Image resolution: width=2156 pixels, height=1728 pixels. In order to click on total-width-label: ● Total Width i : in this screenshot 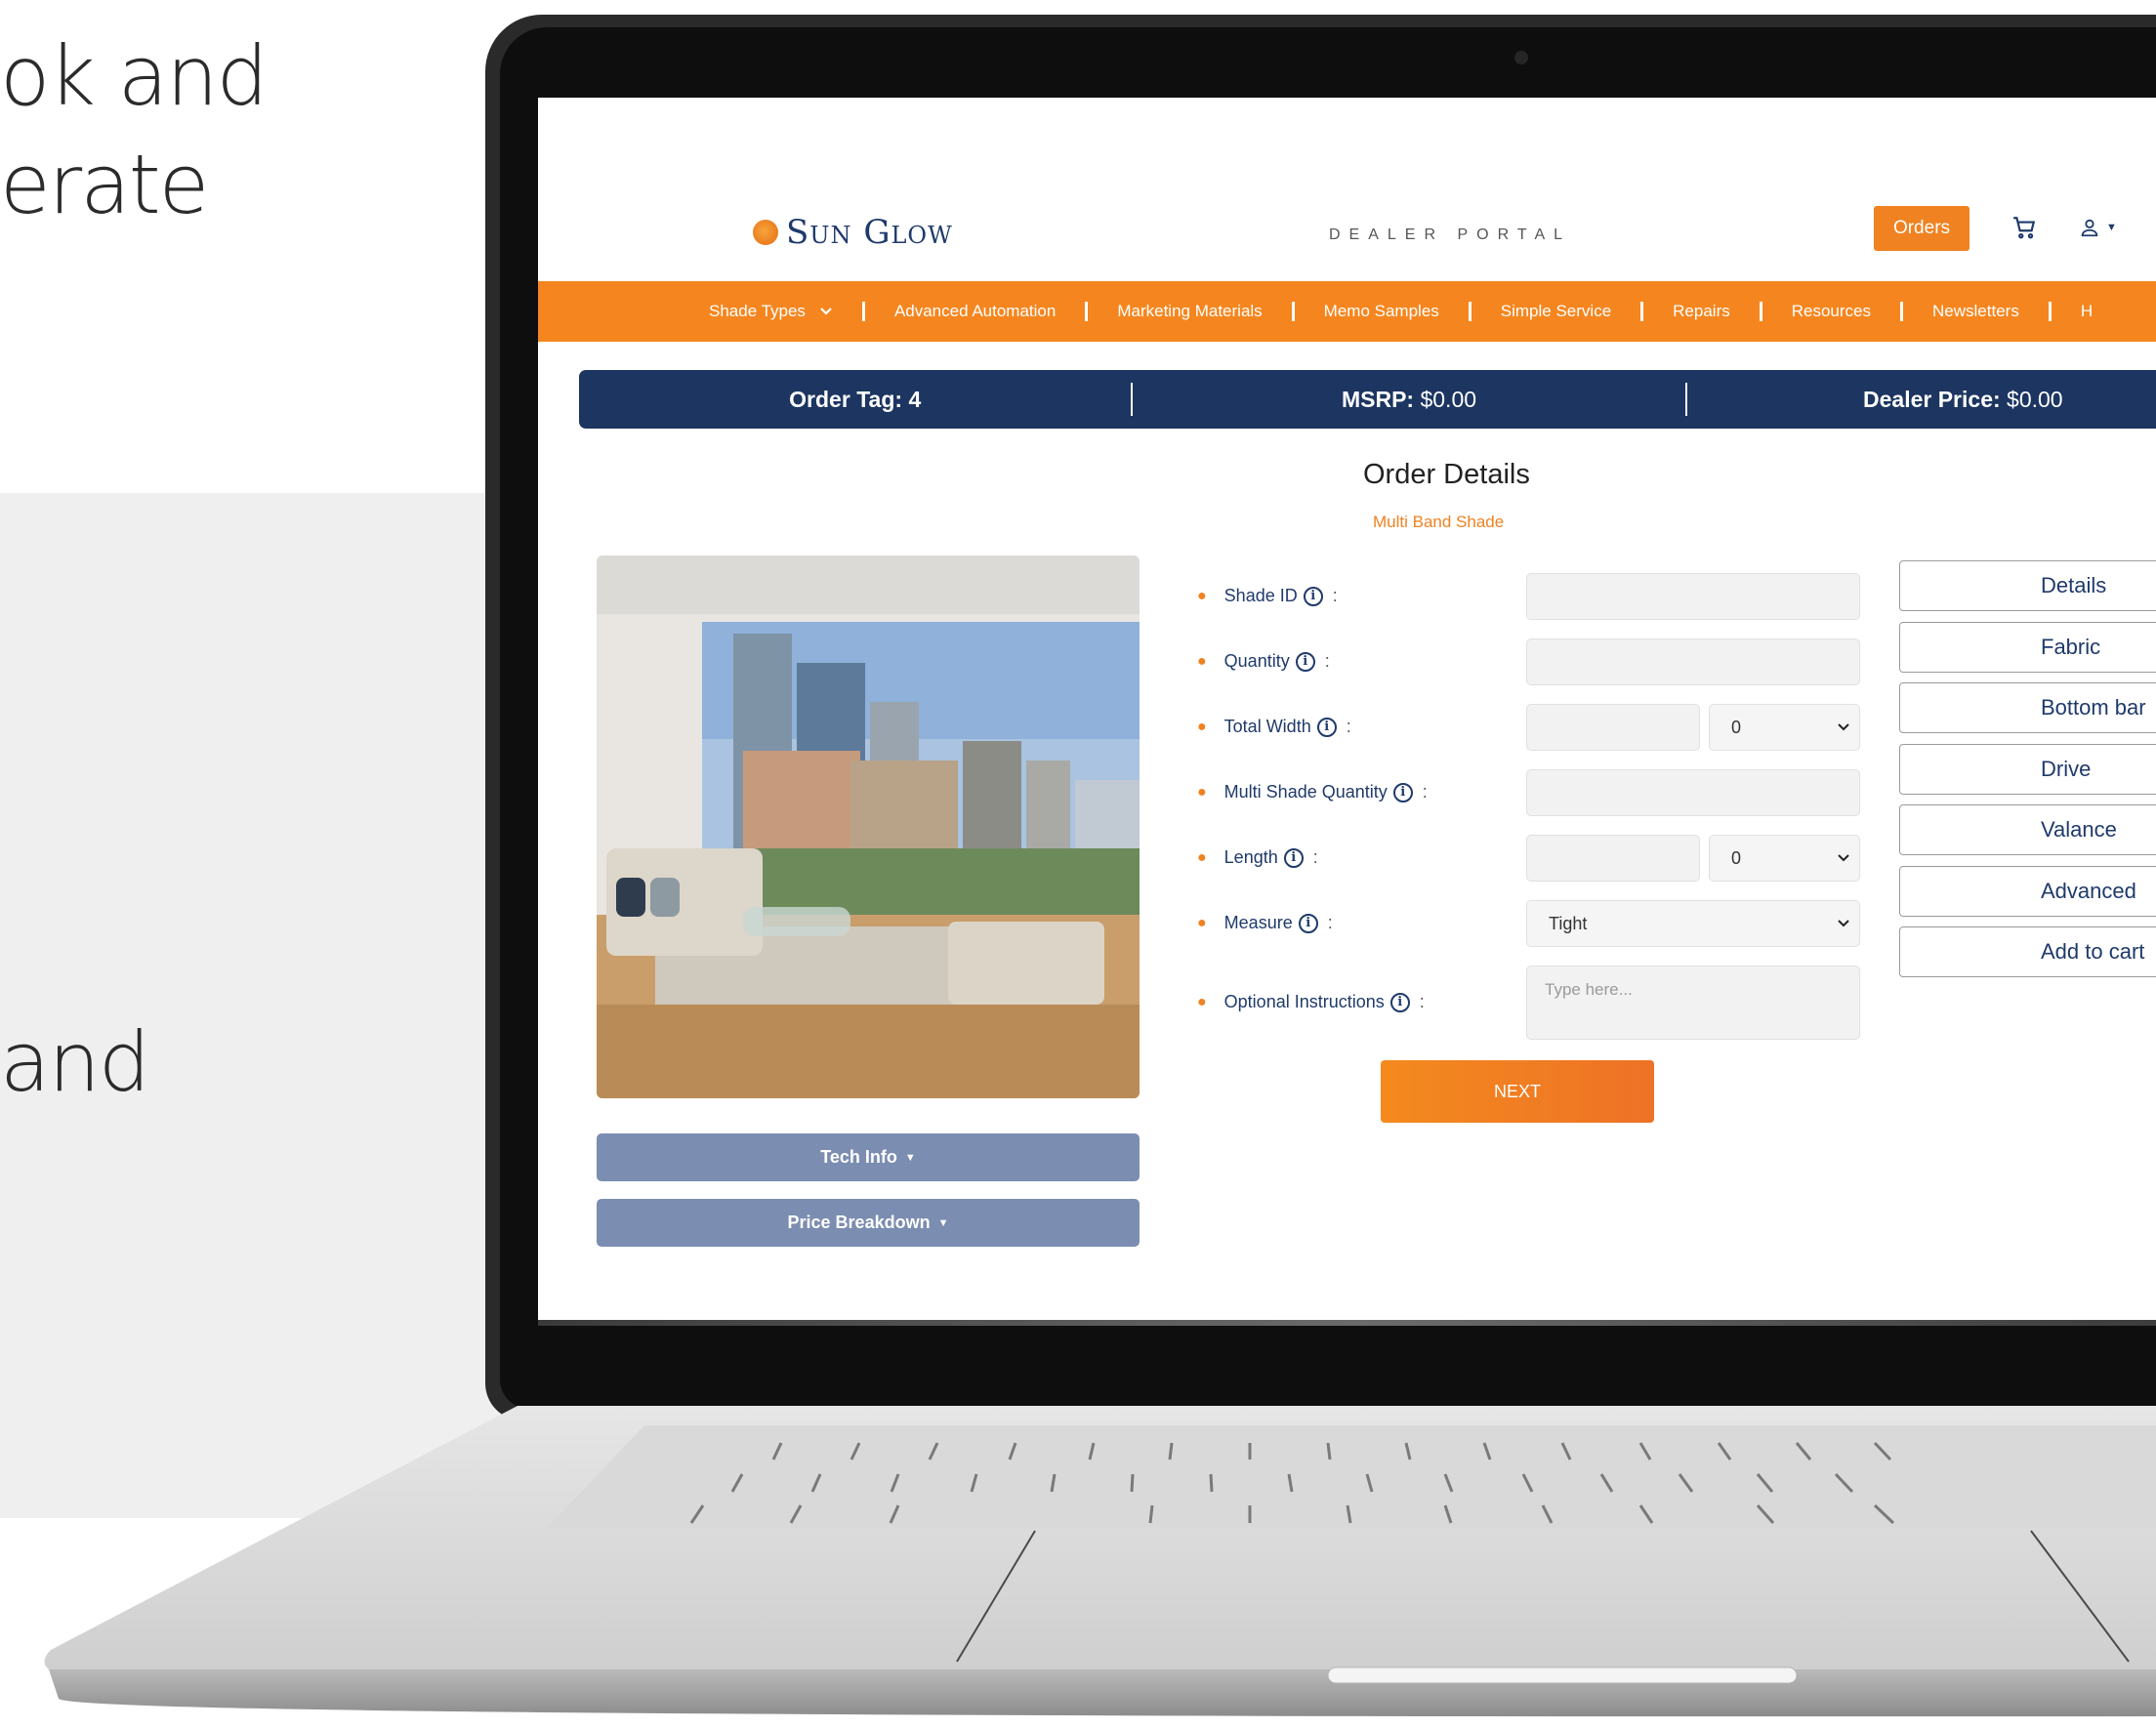, I will do `click(1274, 727)`.